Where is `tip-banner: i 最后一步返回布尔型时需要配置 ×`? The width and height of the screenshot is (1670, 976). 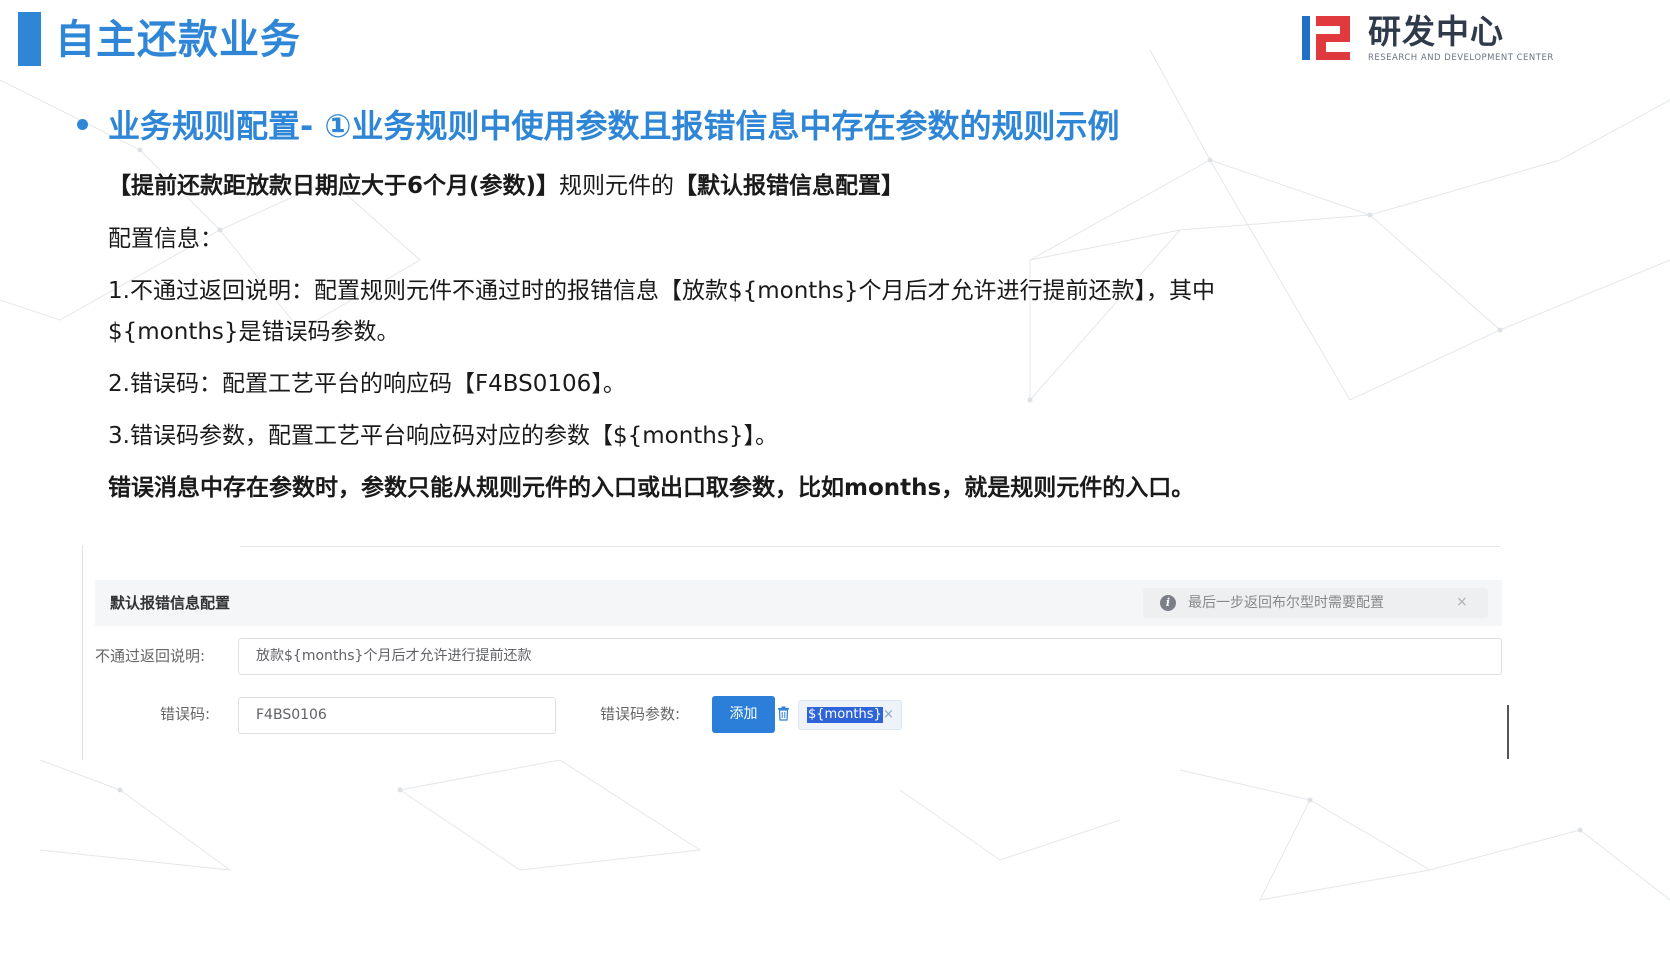 tip-banner: i 最后一步返回布尔型时需要配置 × is located at coordinates (1315, 603).